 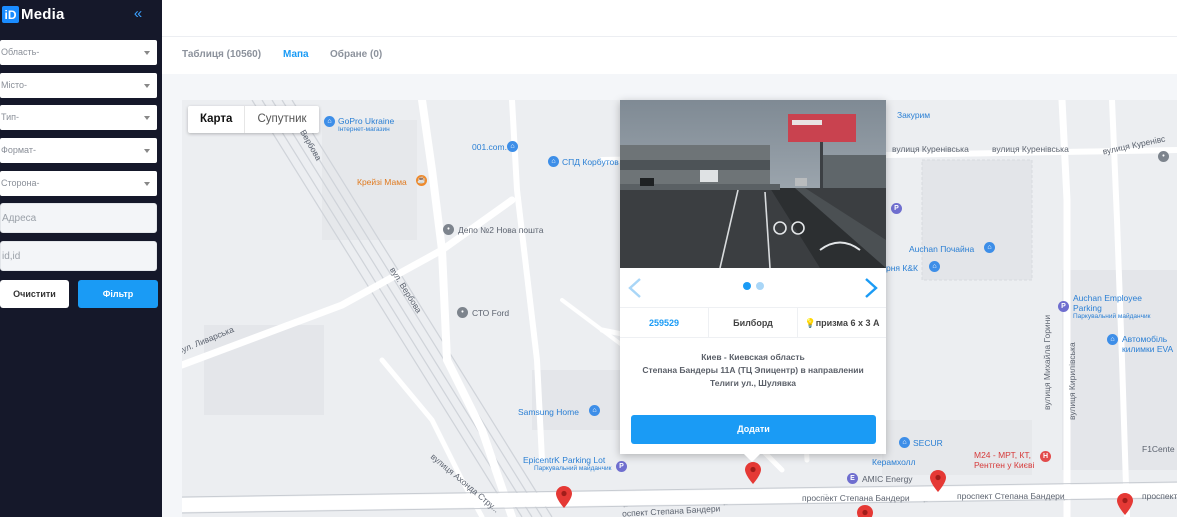 I want to click on street-label-bandery-5: проспект Ст, so click(x=1159, y=496).